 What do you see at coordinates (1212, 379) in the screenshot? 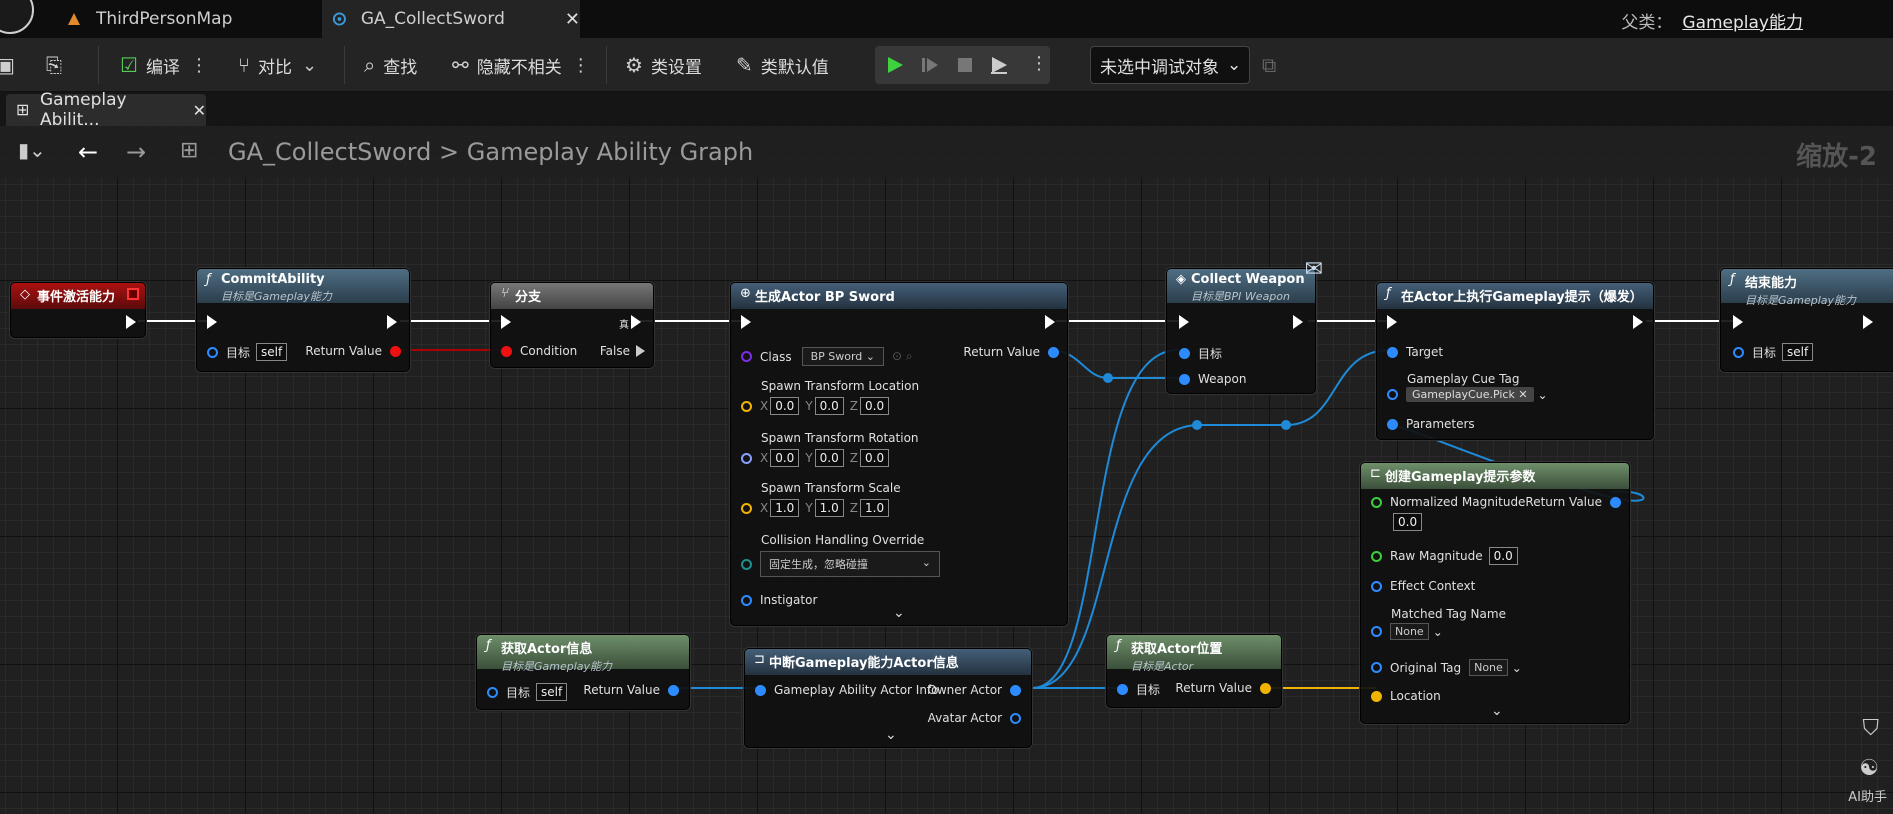
I see `weapon-pin: Weapon` at bounding box center [1212, 379].